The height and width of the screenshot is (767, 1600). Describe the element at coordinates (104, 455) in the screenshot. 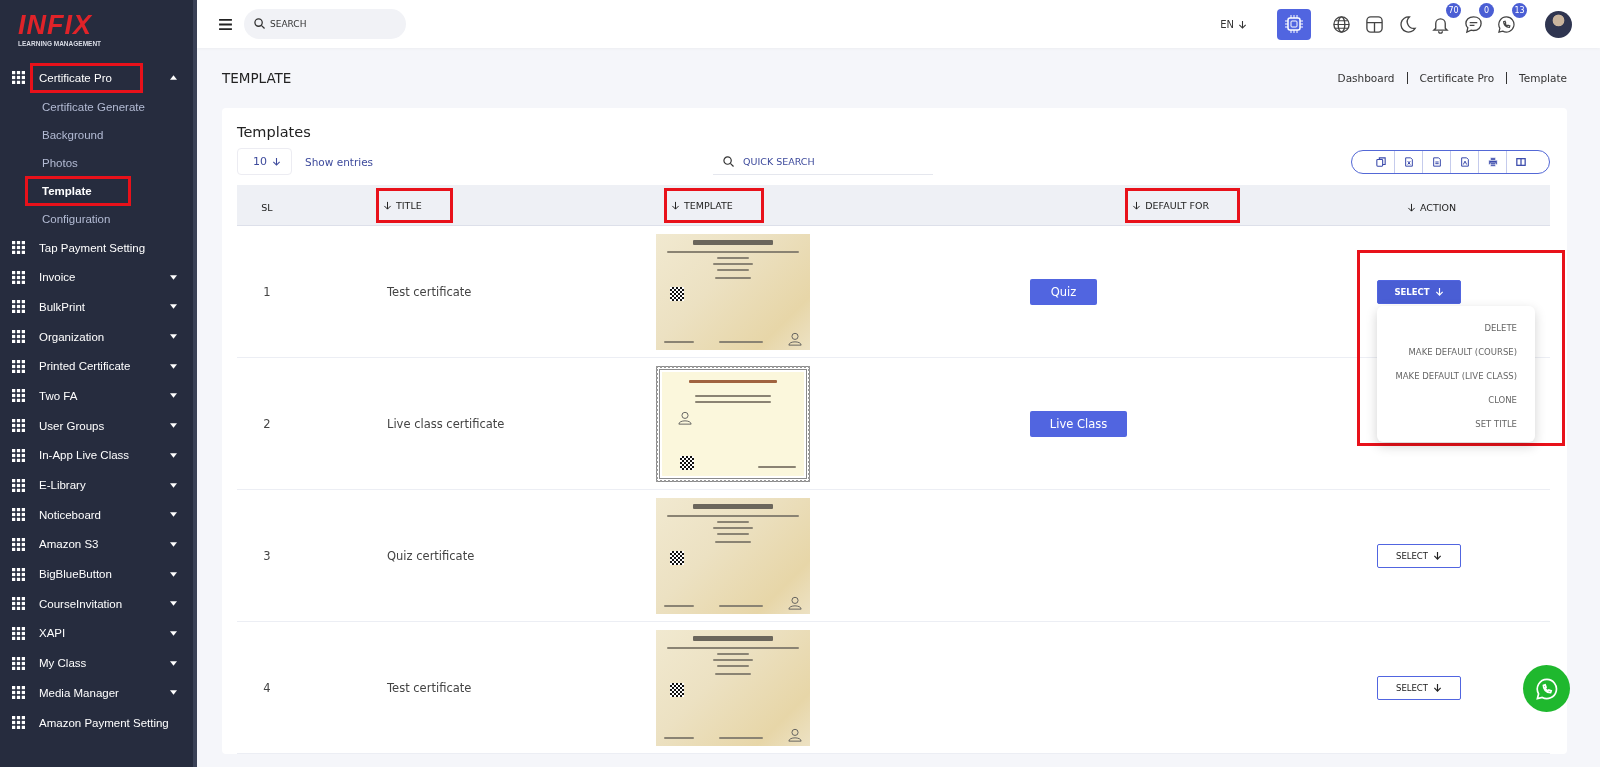

I see `sidebar-item: In-App Live Class` at that location.